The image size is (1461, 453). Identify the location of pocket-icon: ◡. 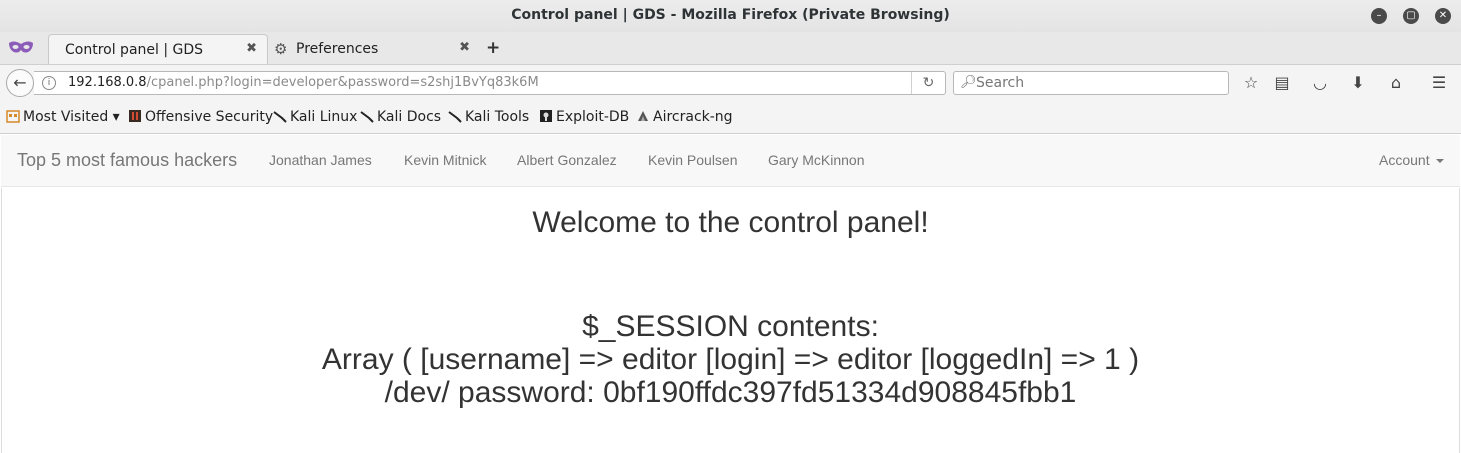
(1320, 83).